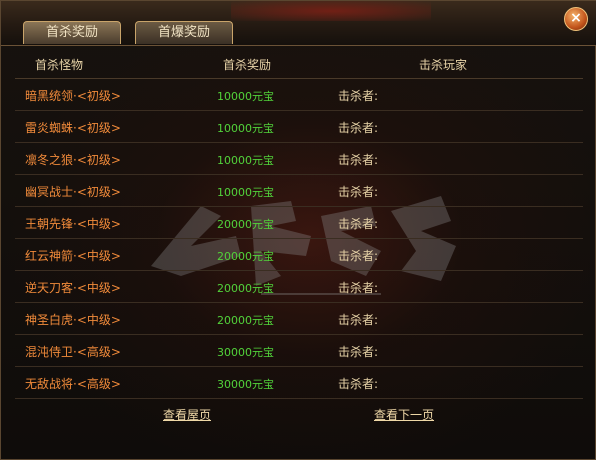 The height and width of the screenshot is (460, 596). Describe the element at coordinates (73, 192) in the screenshot. I see `monster-name: 幽冥战士·<初级>` at that location.